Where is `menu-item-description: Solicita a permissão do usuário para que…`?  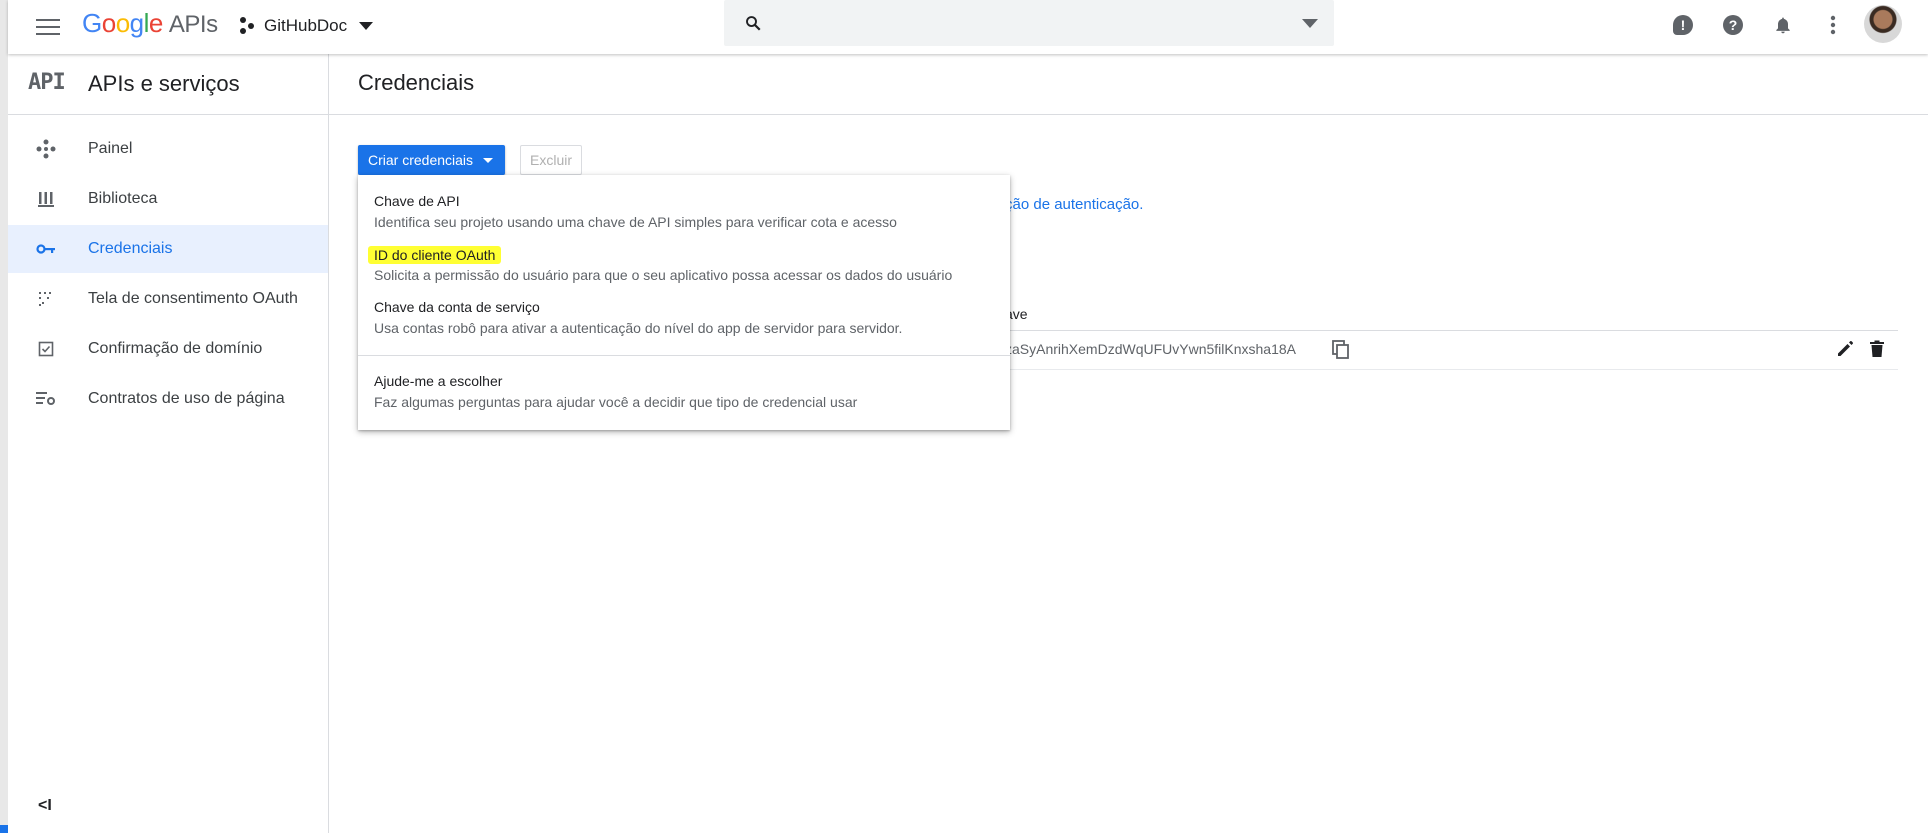
menu-item-description: Solicita a permissão do usuário para que… is located at coordinates (663, 275).